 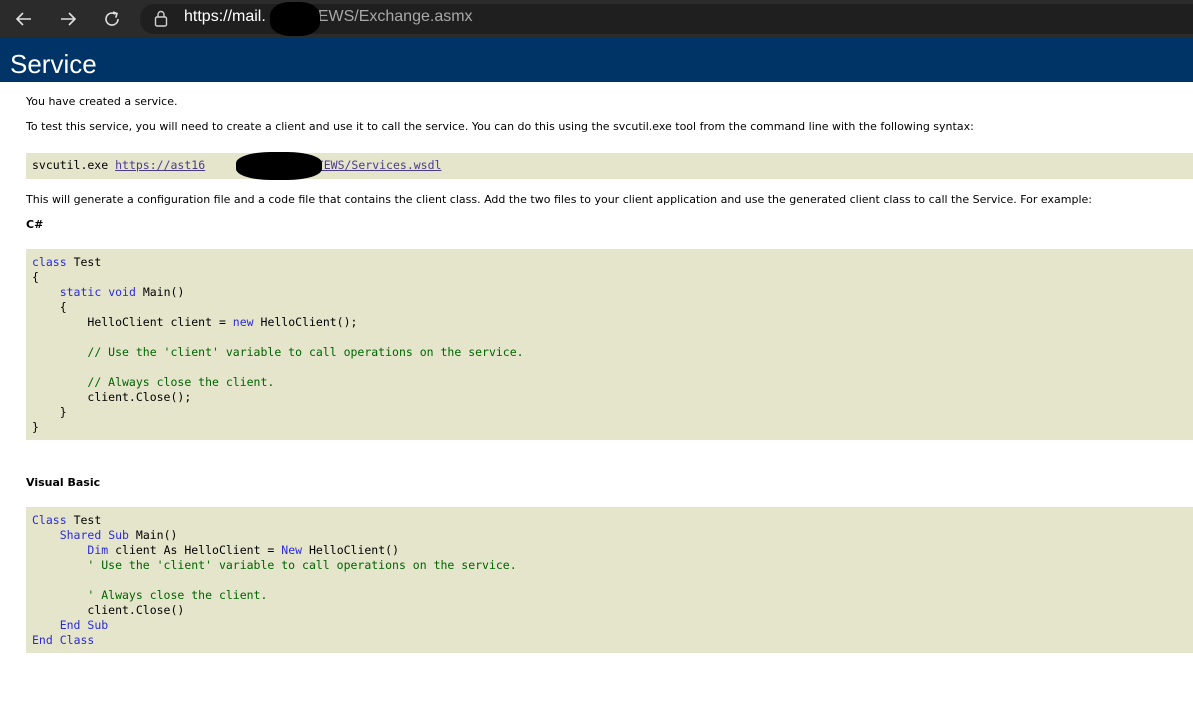 I want to click on browser-toolbar: https://mail. EWS/Exchange.asmx, so click(x=596, y=19).